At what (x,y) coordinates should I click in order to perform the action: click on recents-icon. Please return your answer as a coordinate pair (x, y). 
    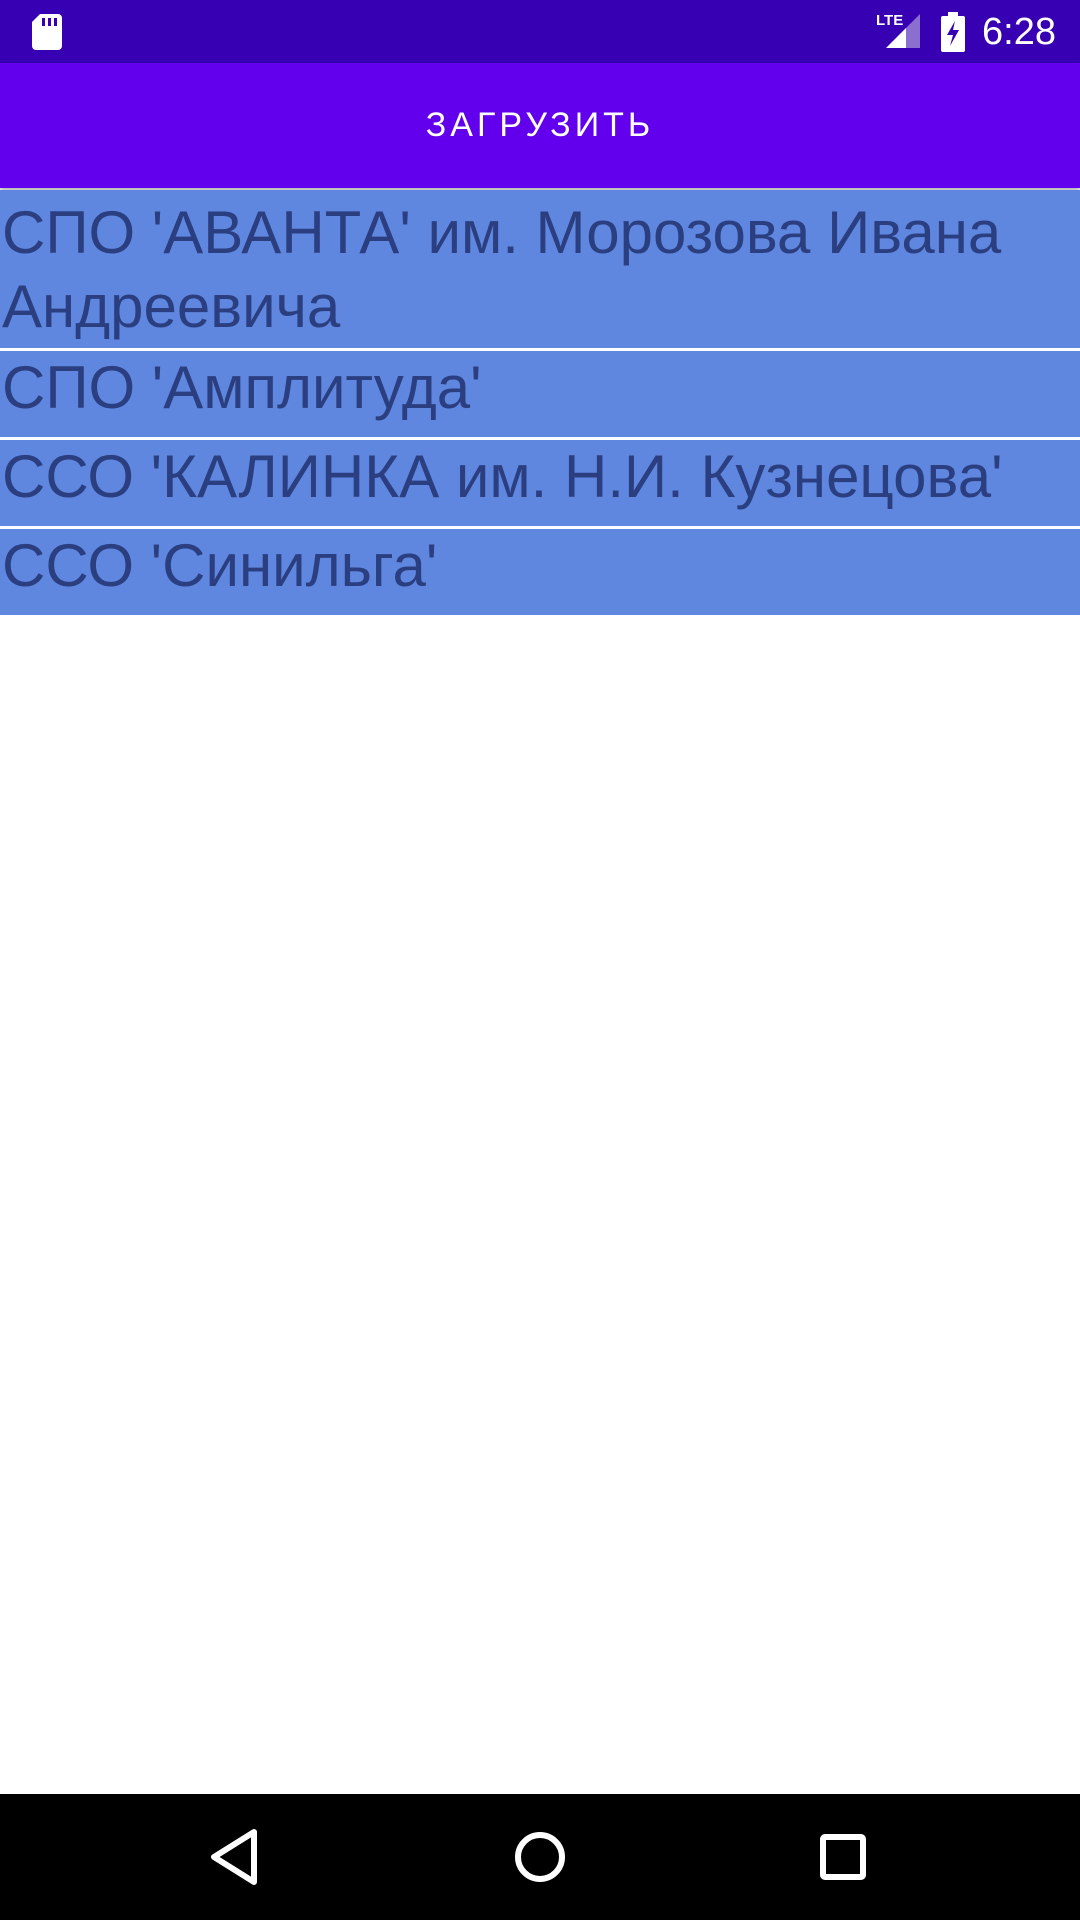
    Looking at the image, I should click on (843, 1857).